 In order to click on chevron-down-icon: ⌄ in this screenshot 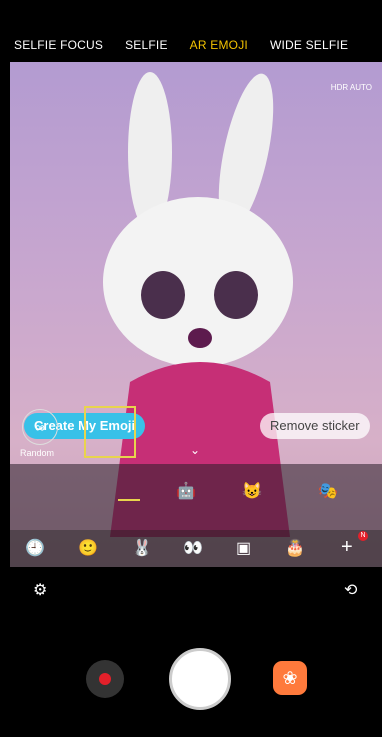, I will do `click(195, 450)`.